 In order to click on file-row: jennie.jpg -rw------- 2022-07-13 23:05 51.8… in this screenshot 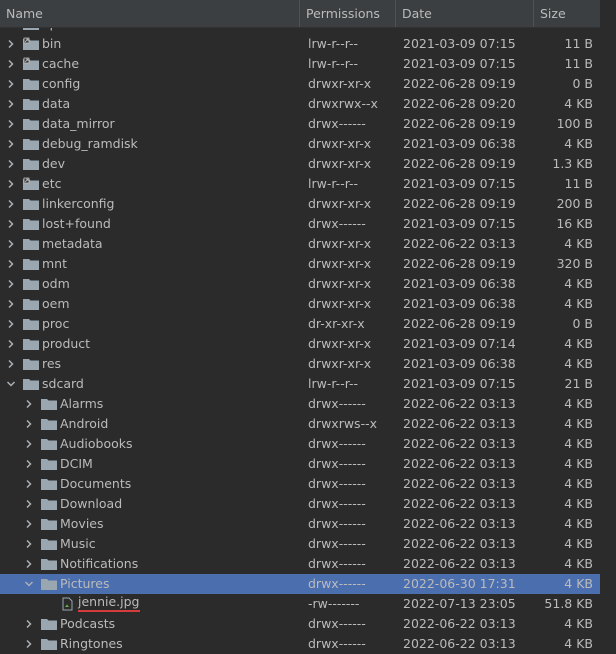, I will do `click(300, 604)`.